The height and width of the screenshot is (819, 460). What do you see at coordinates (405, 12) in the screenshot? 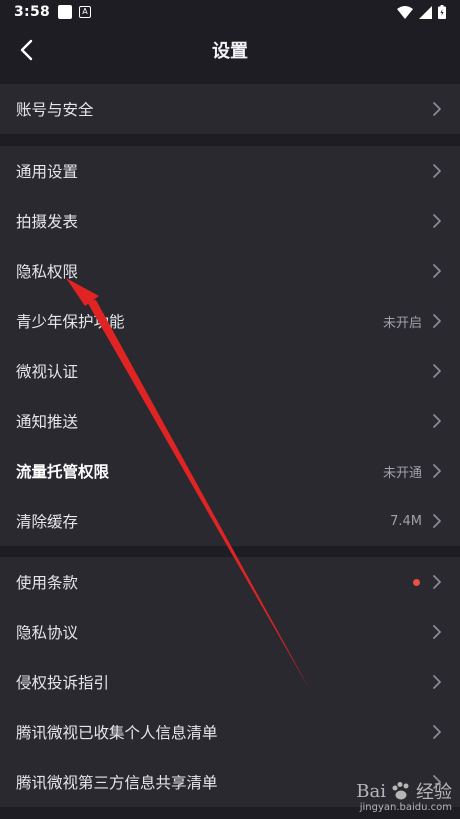
I see `wifi-icon` at bounding box center [405, 12].